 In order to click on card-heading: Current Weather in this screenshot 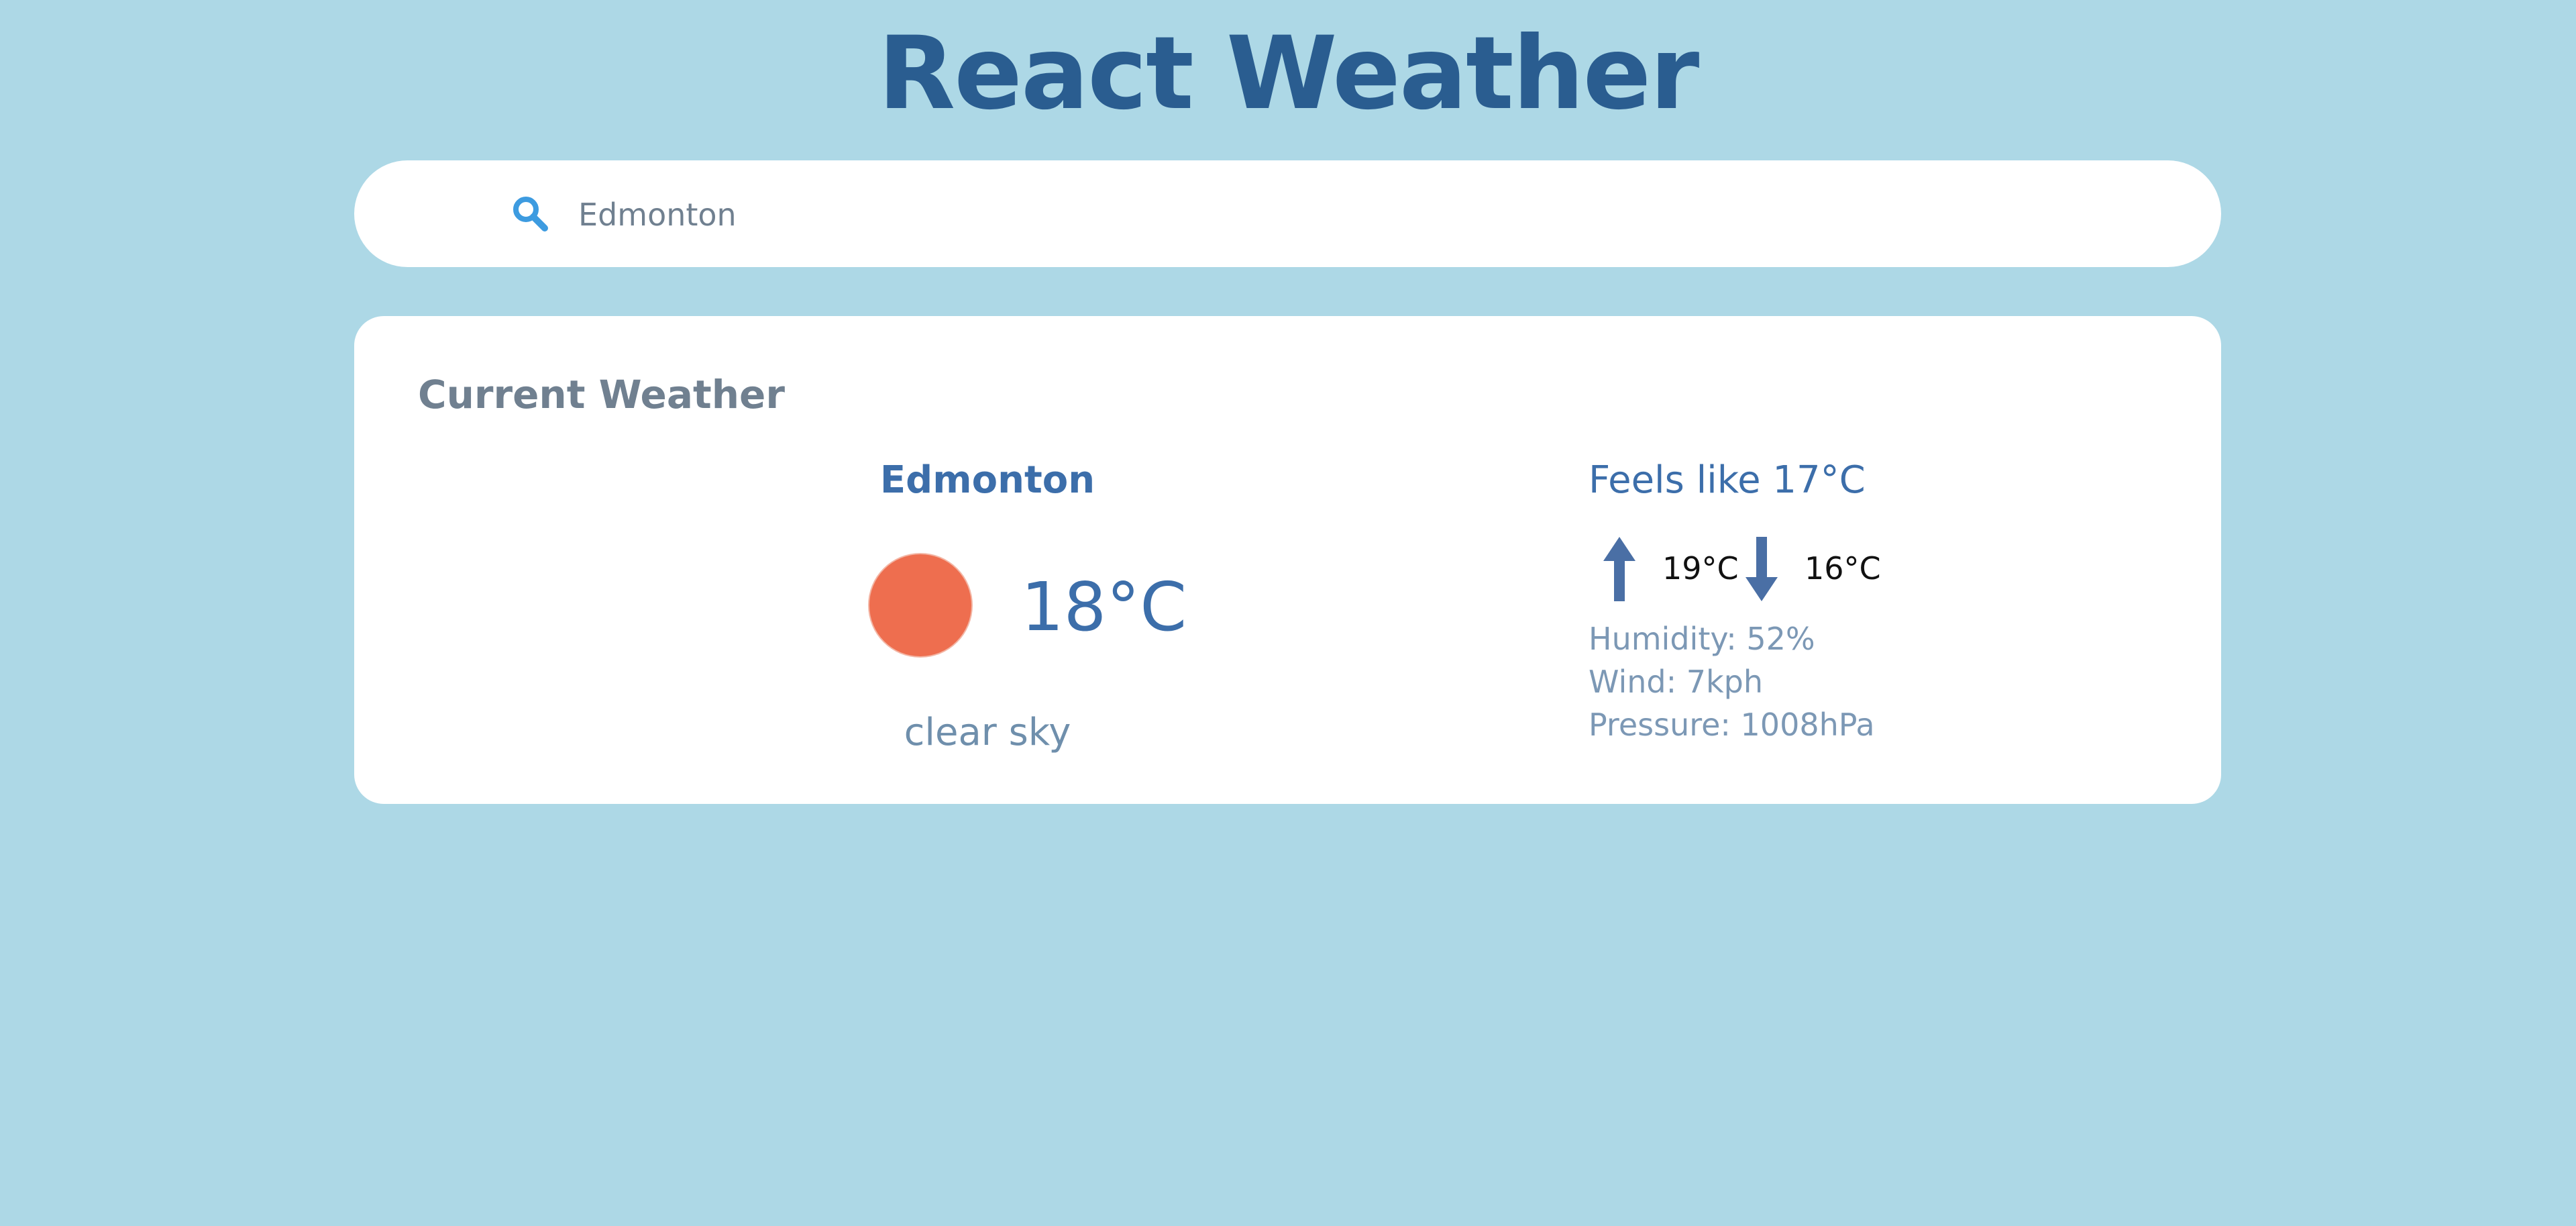, I will do `click(601, 394)`.